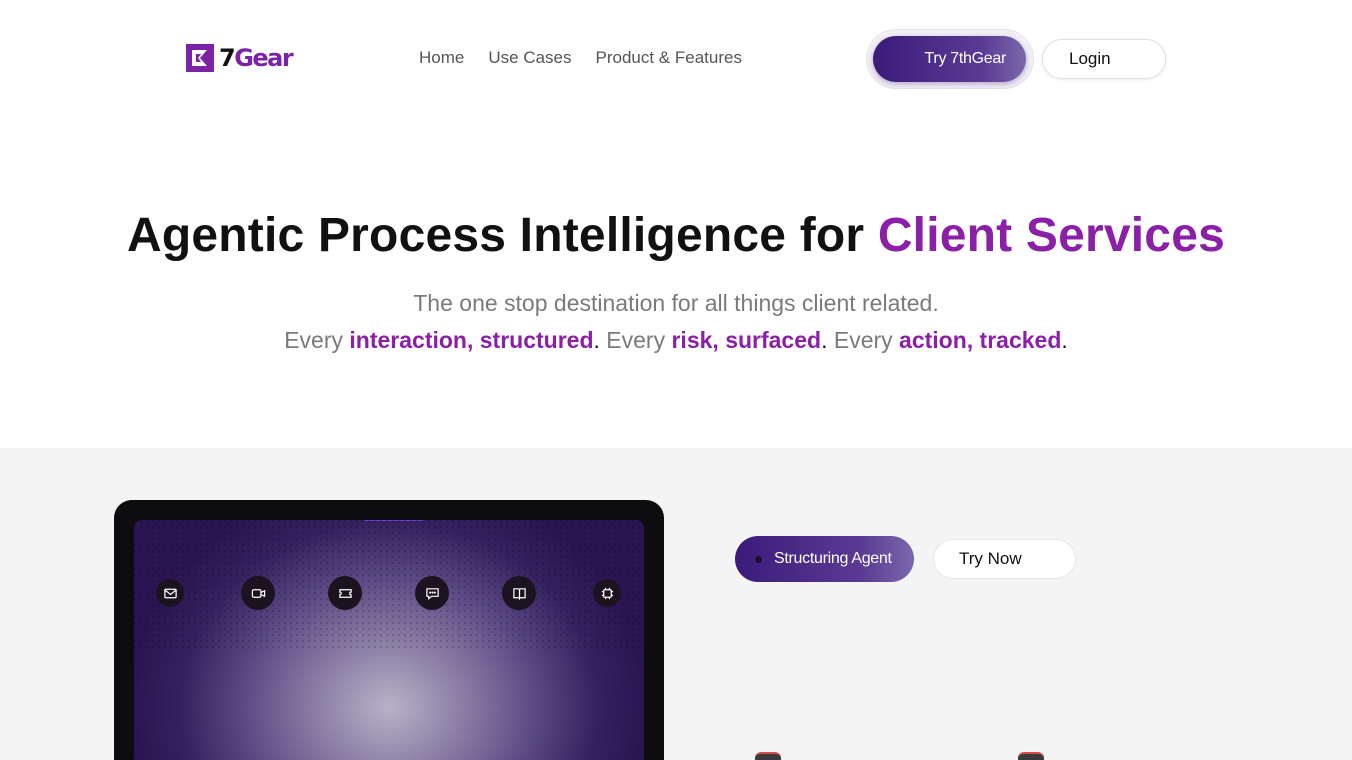 The image size is (1352, 760). I want to click on hero-title-accent: Client Services, so click(1051, 235).